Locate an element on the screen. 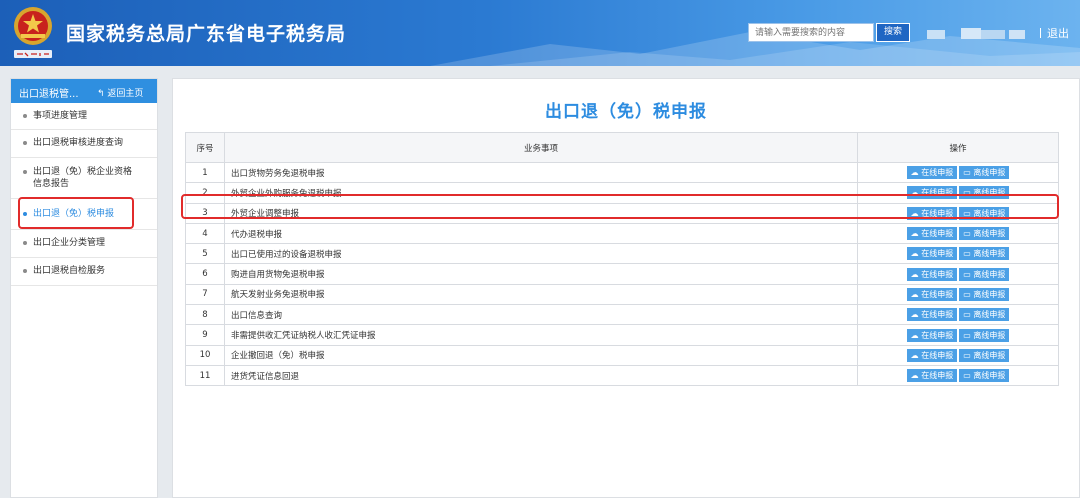  page-title: 出口退（免）税申报 is located at coordinates (626, 112).